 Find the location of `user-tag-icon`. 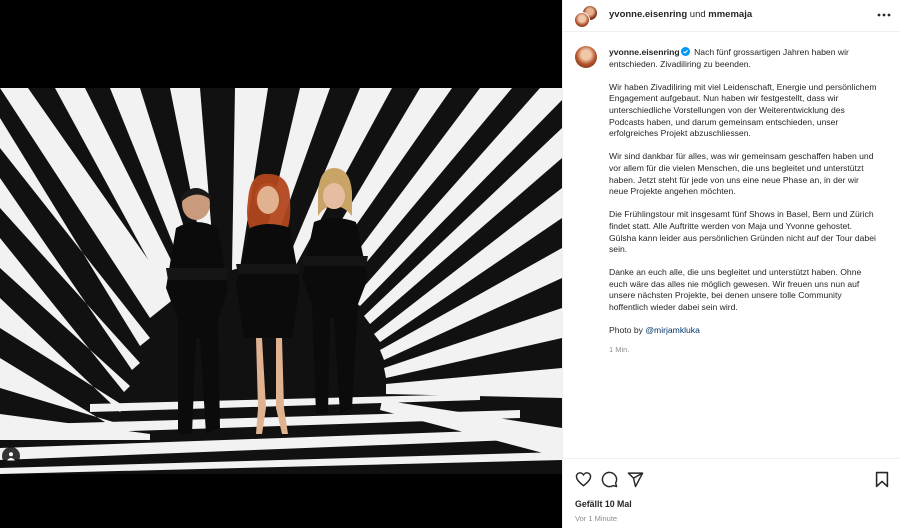

user-tag-icon is located at coordinates (11, 456).